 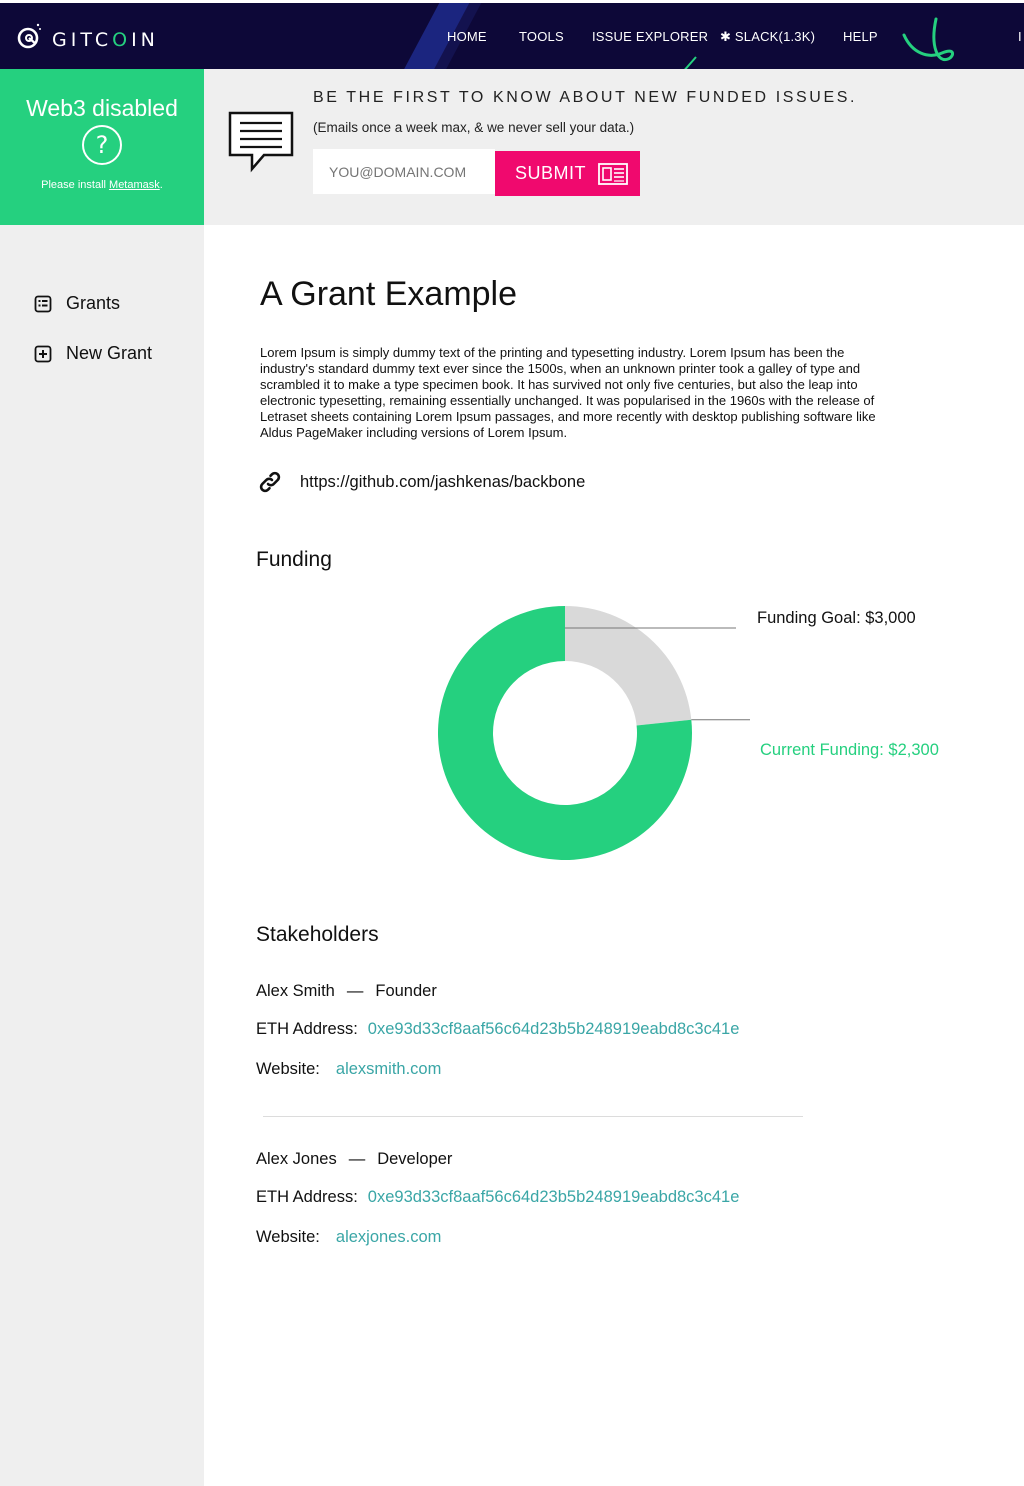 What do you see at coordinates (404, 171) in the screenshot?
I see `email-input` at bounding box center [404, 171].